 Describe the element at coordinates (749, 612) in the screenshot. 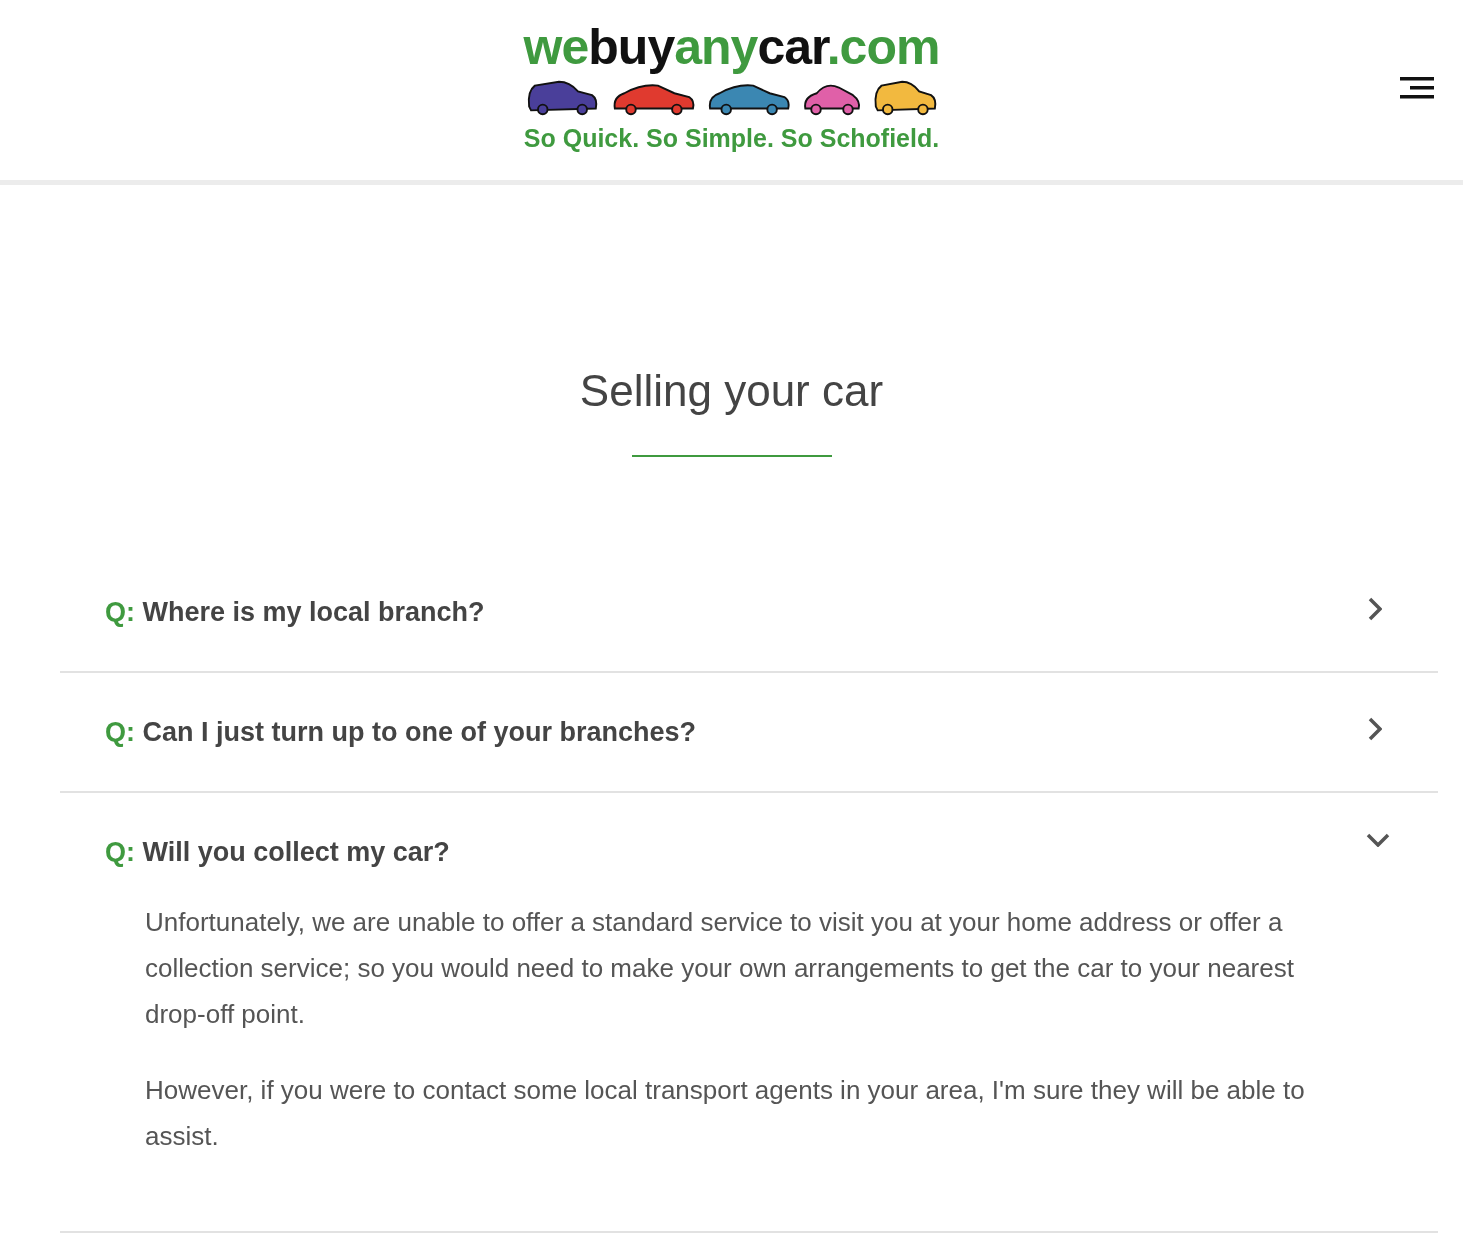

I see `faq-question: Q: Where is my local branch?` at that location.